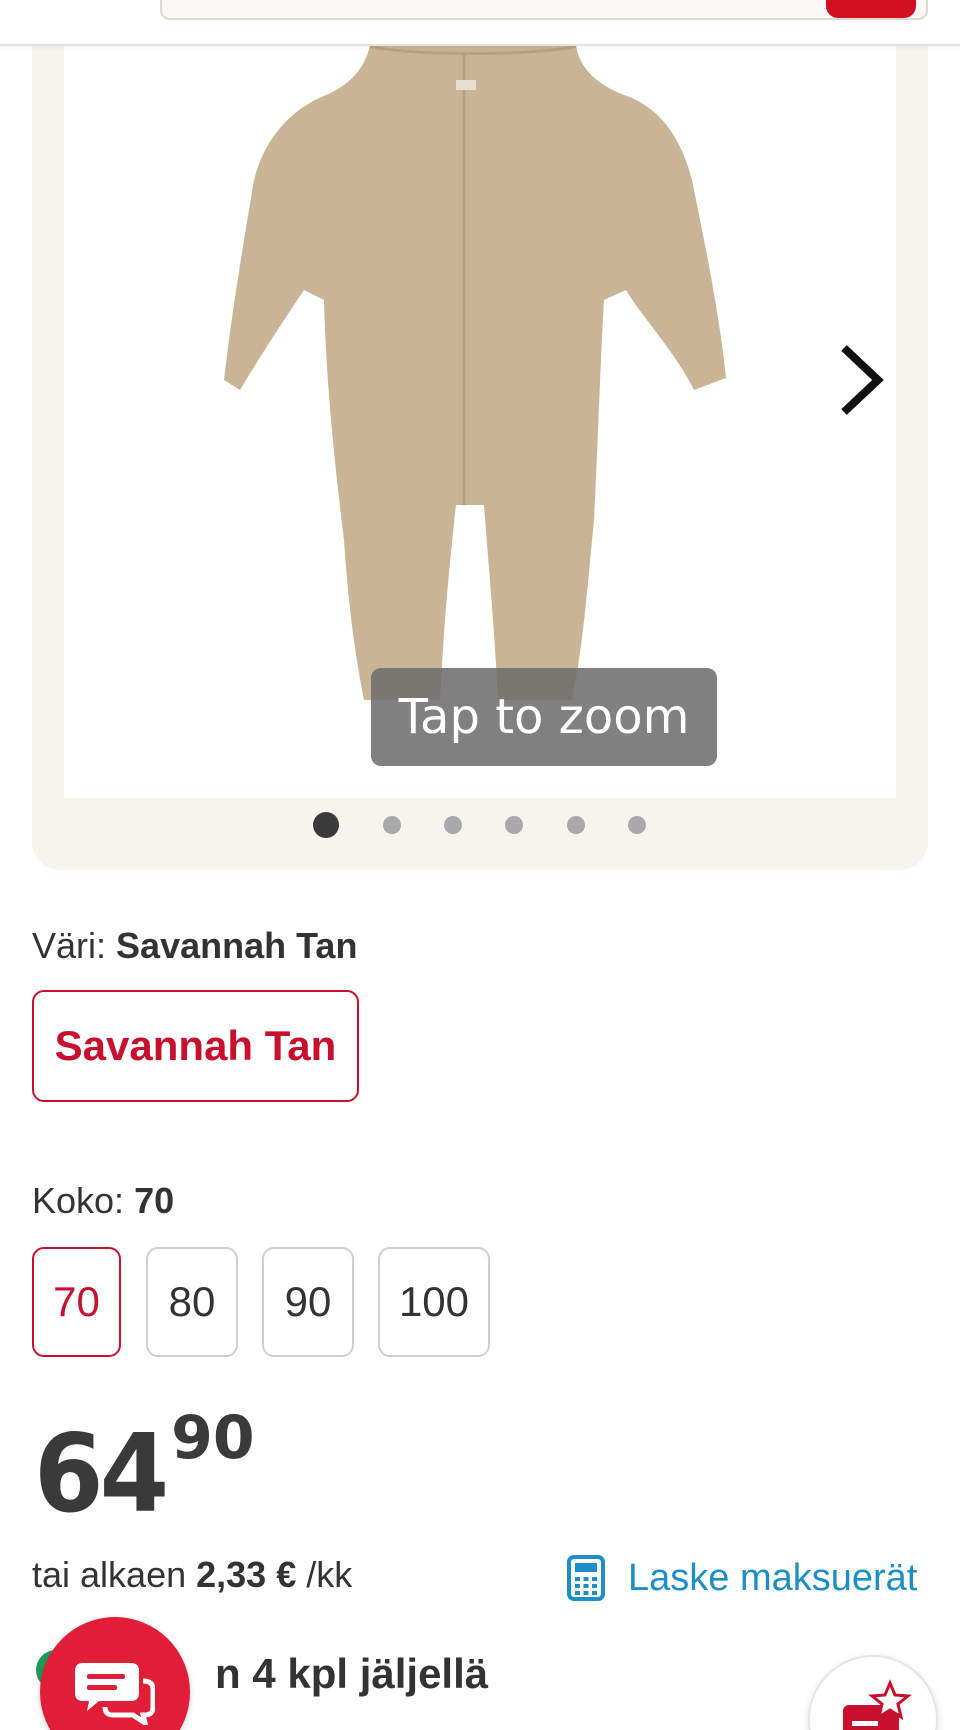 The width and height of the screenshot is (960, 1730). What do you see at coordinates (480, 23) in the screenshot?
I see `header-bar` at bounding box center [480, 23].